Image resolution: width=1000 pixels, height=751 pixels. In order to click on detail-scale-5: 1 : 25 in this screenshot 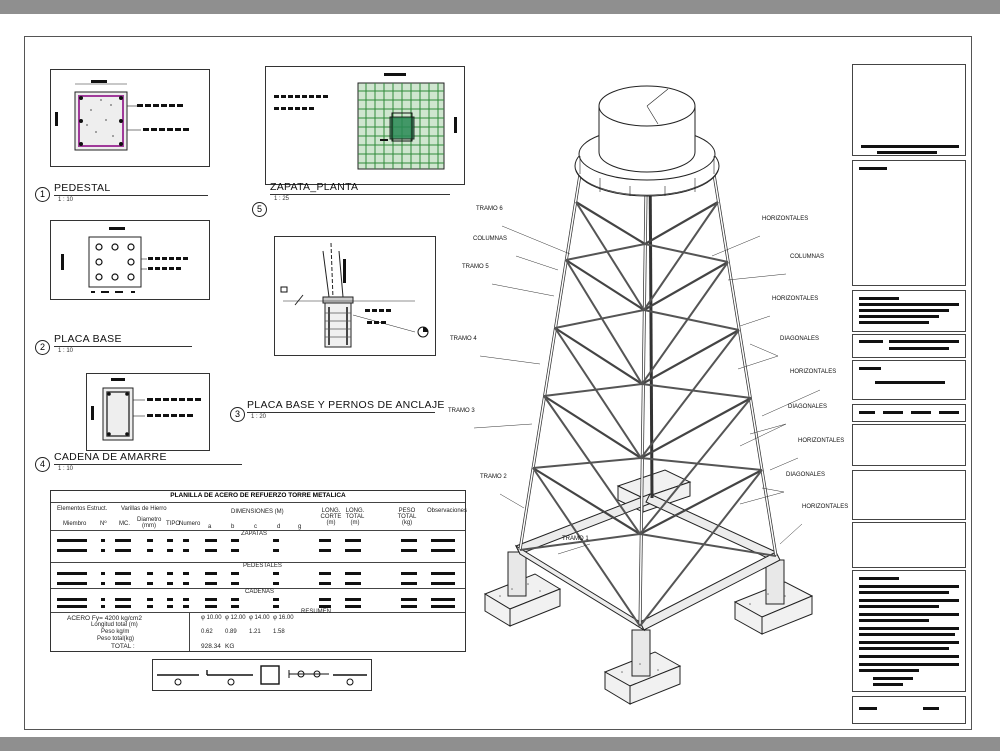, I will do `click(282, 199)`.